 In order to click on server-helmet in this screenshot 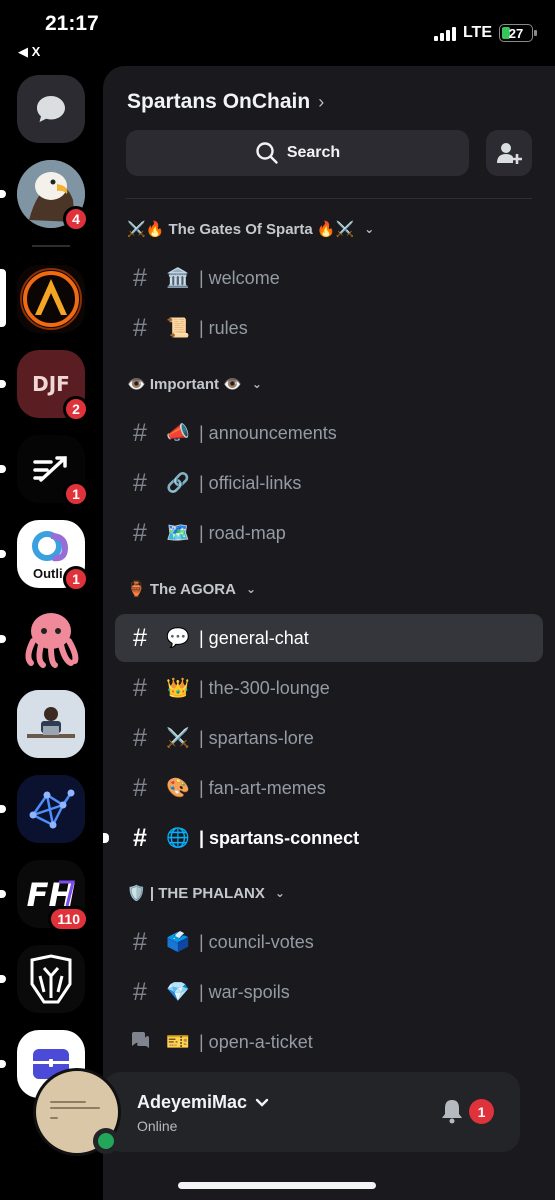, I will do `click(51, 979)`.